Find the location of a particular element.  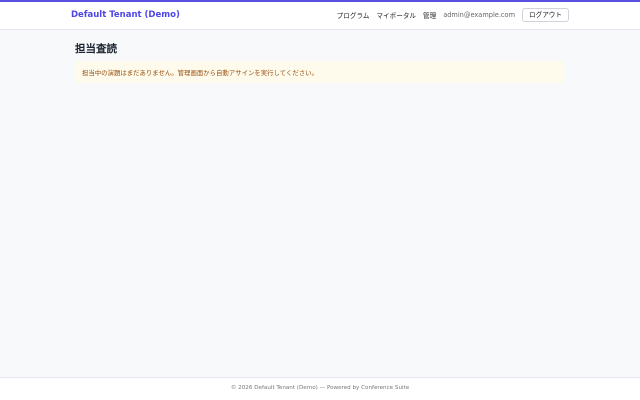

page-title: 担当査読 is located at coordinates (96, 49).